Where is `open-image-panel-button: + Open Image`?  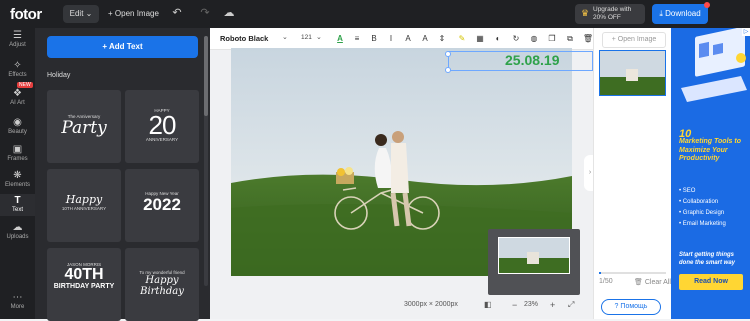
open-image-panel-button: + Open Image is located at coordinates (634, 40).